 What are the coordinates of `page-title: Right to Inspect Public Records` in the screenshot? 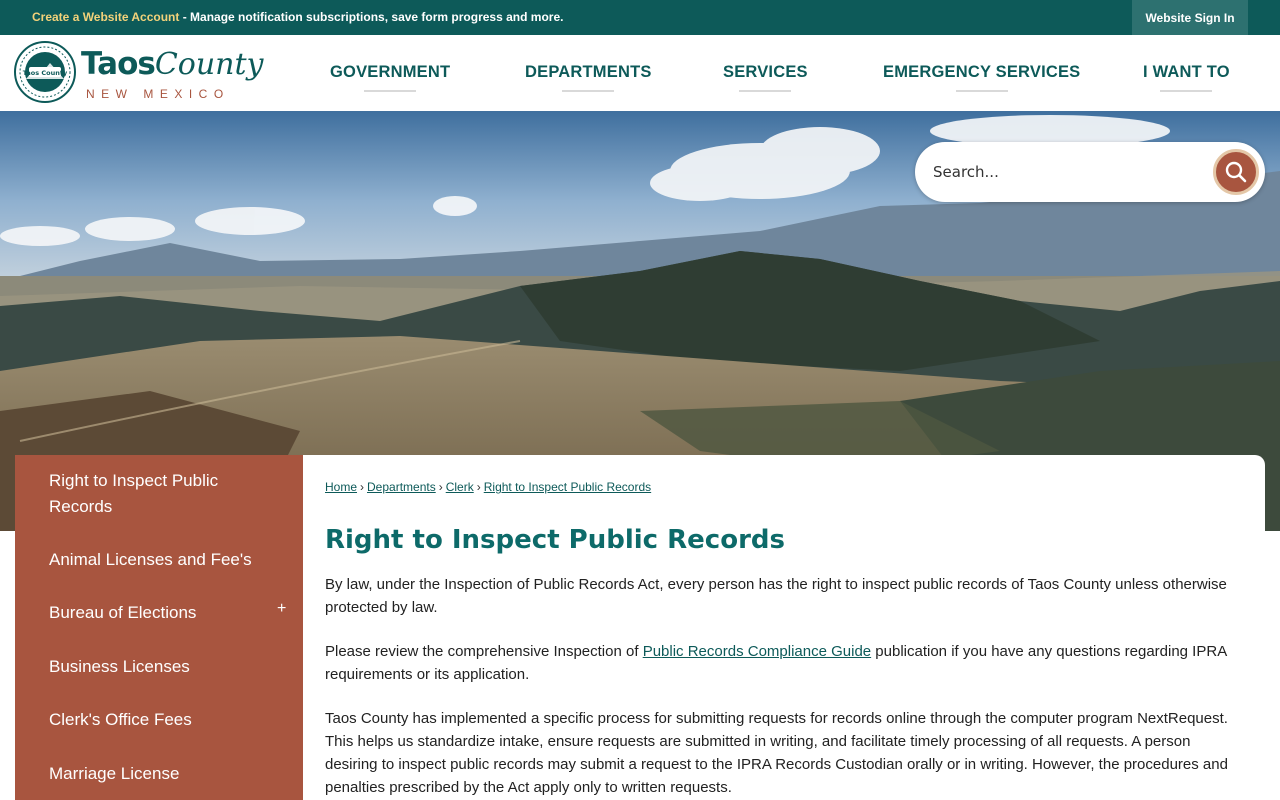 It's located at (555, 540).